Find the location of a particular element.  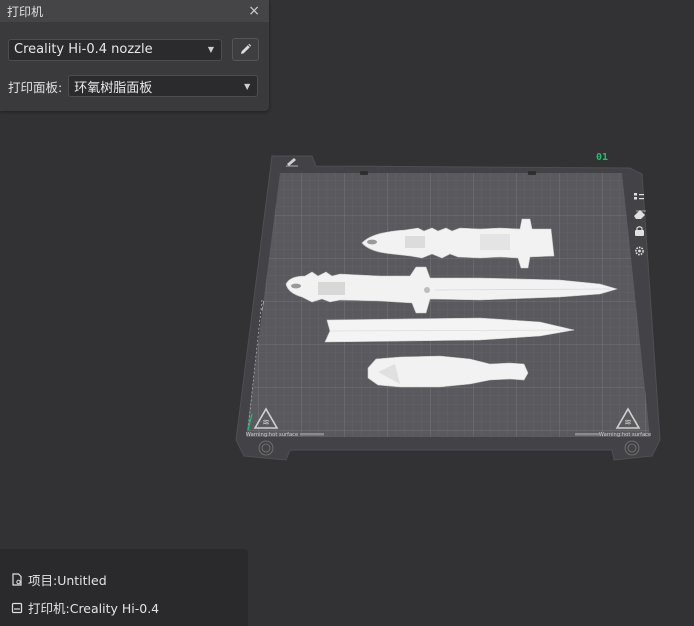

plate-row: 打印面板: 环氧树脂面板 ▼ is located at coordinates (133, 86).